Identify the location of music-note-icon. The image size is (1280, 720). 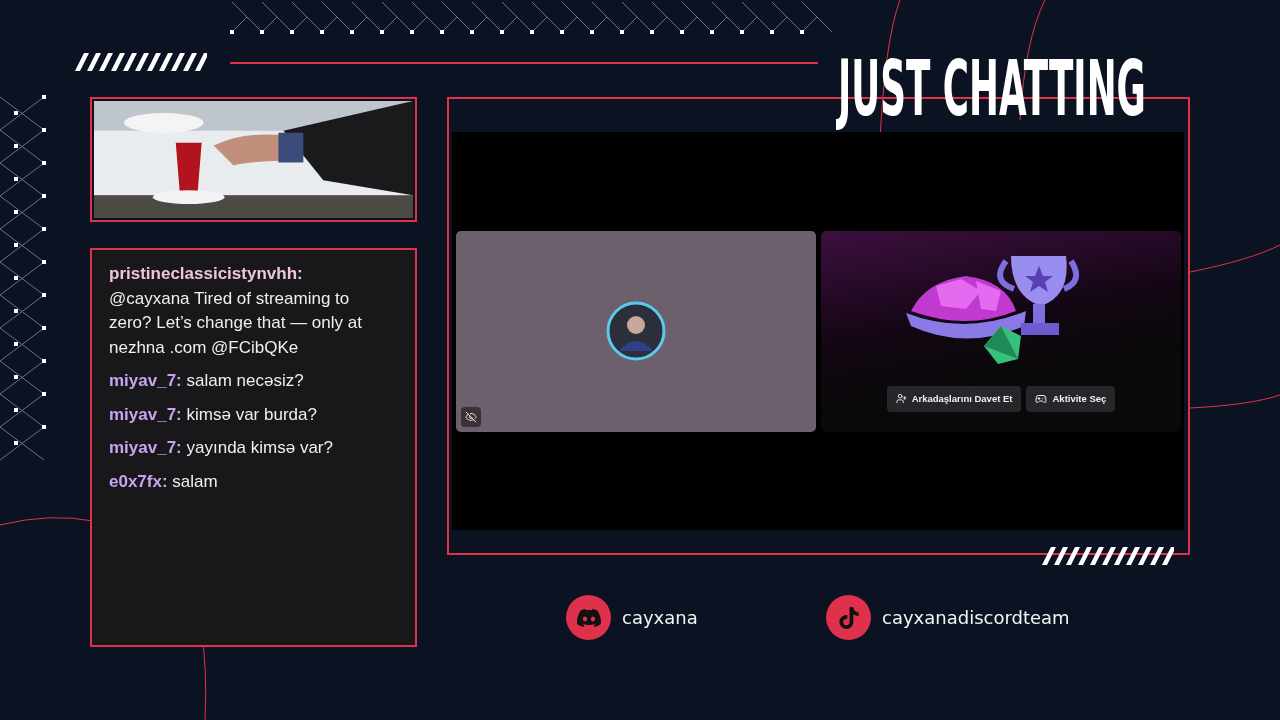
(848, 617).